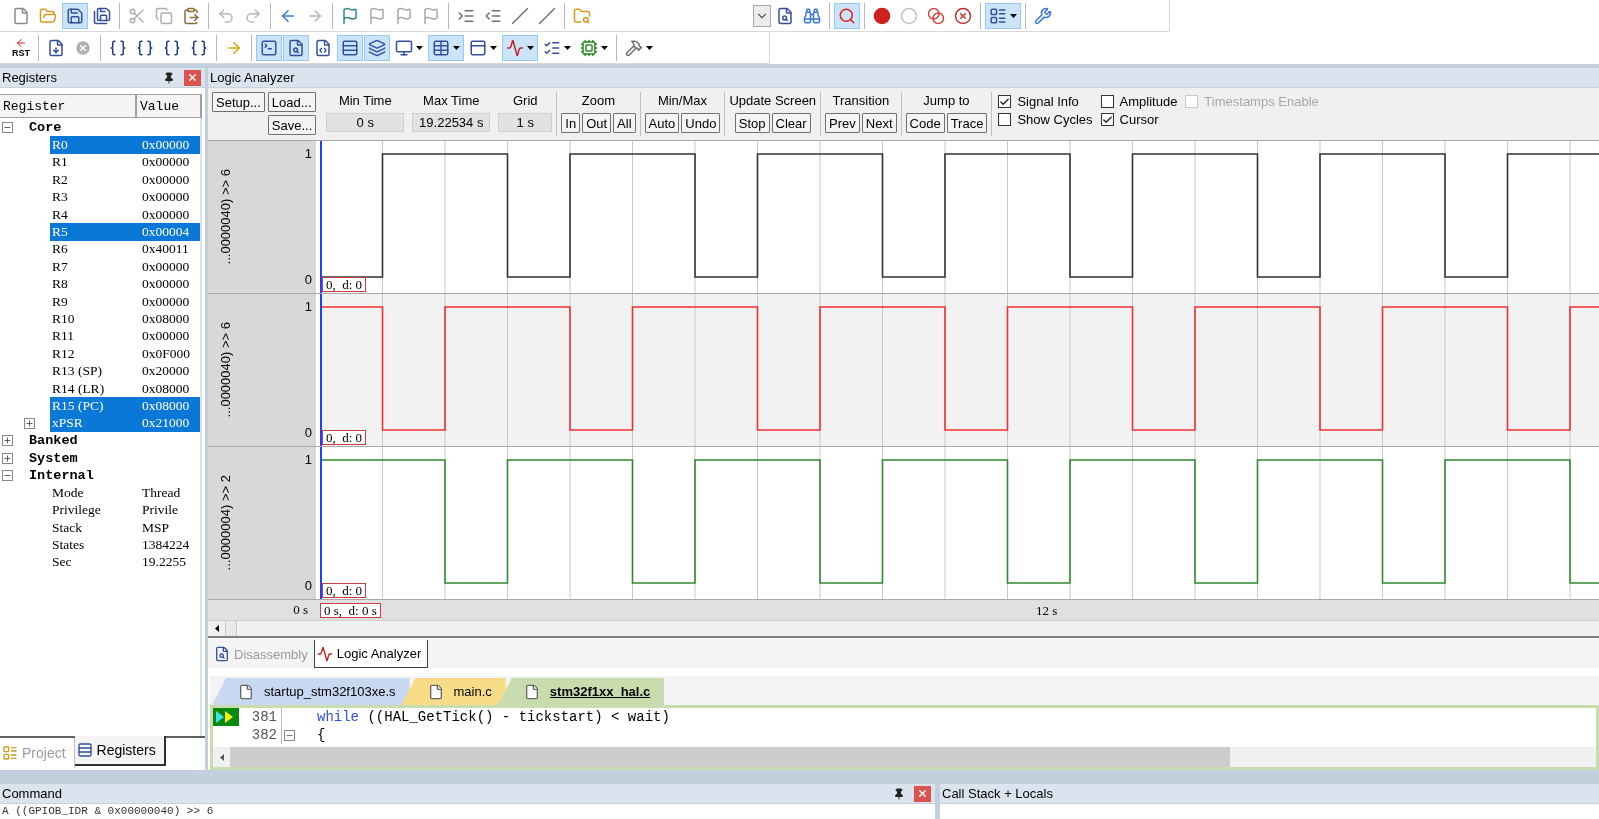 Image resolution: width=1599 pixels, height=819 pixels. What do you see at coordinates (113, 441) in the screenshot?
I see `tree-row: Banked` at bounding box center [113, 441].